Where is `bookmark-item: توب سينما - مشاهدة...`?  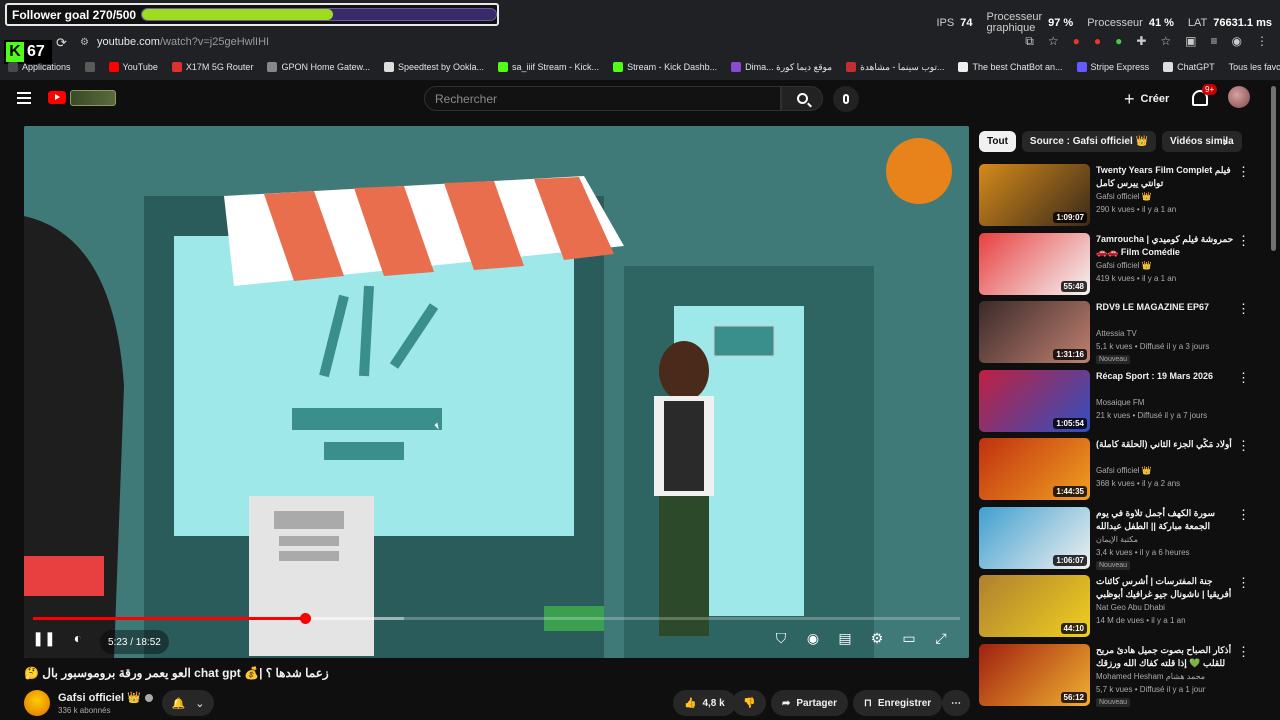 bookmark-item: توب سينما - مشاهدة... is located at coordinates (895, 67).